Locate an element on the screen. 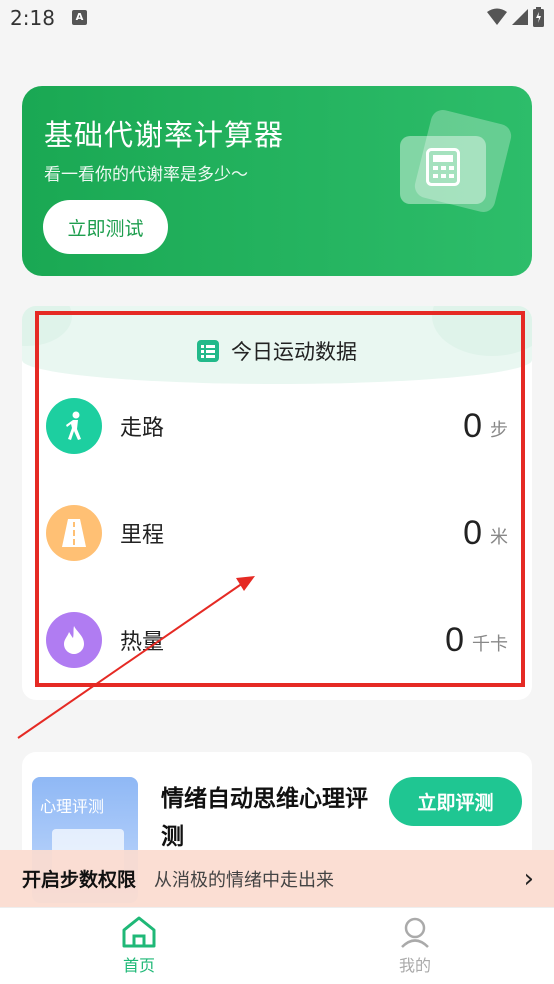 The image size is (554, 984). step-permission-banner: 开启步数权限 从消极的情绪中走出来 › is located at coordinates (277, 878).